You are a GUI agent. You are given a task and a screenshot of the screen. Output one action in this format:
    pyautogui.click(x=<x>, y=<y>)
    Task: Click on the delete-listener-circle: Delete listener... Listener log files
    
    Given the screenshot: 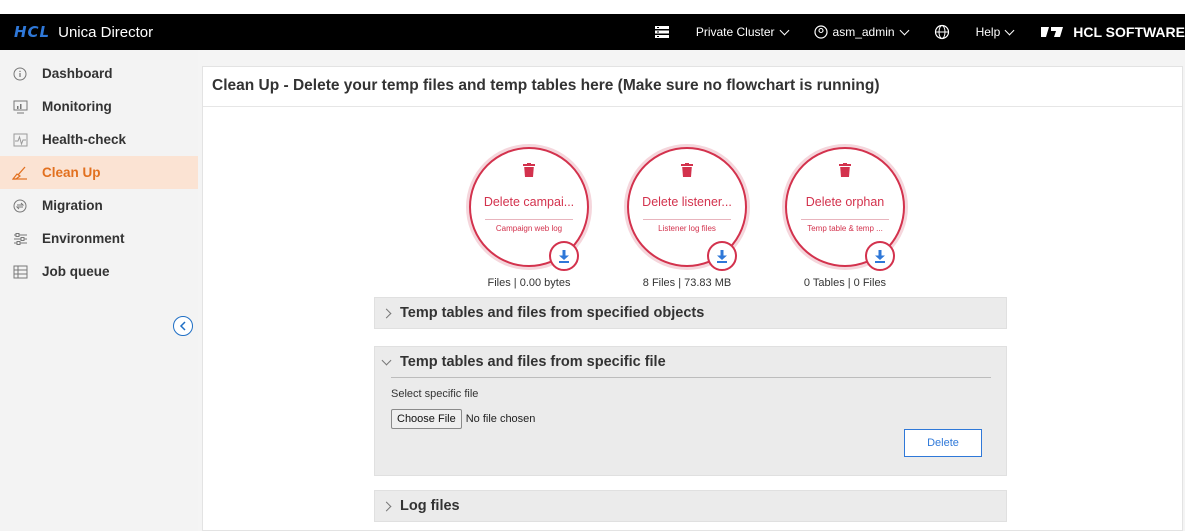 What is the action you would take?
    pyautogui.click(x=687, y=209)
    